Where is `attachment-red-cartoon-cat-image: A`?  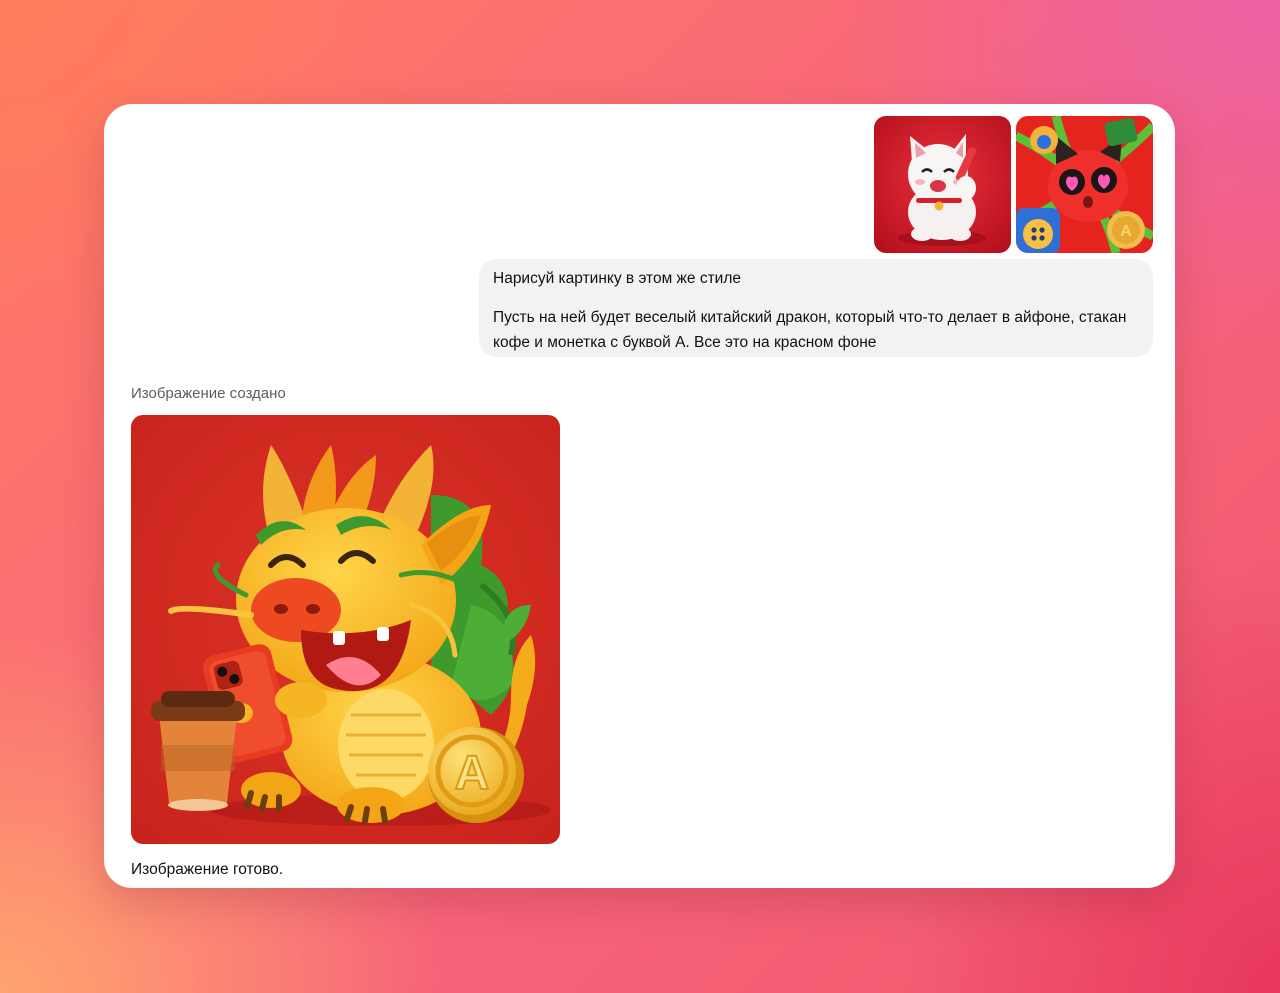
attachment-red-cartoon-cat-image: A is located at coordinates (1084, 184).